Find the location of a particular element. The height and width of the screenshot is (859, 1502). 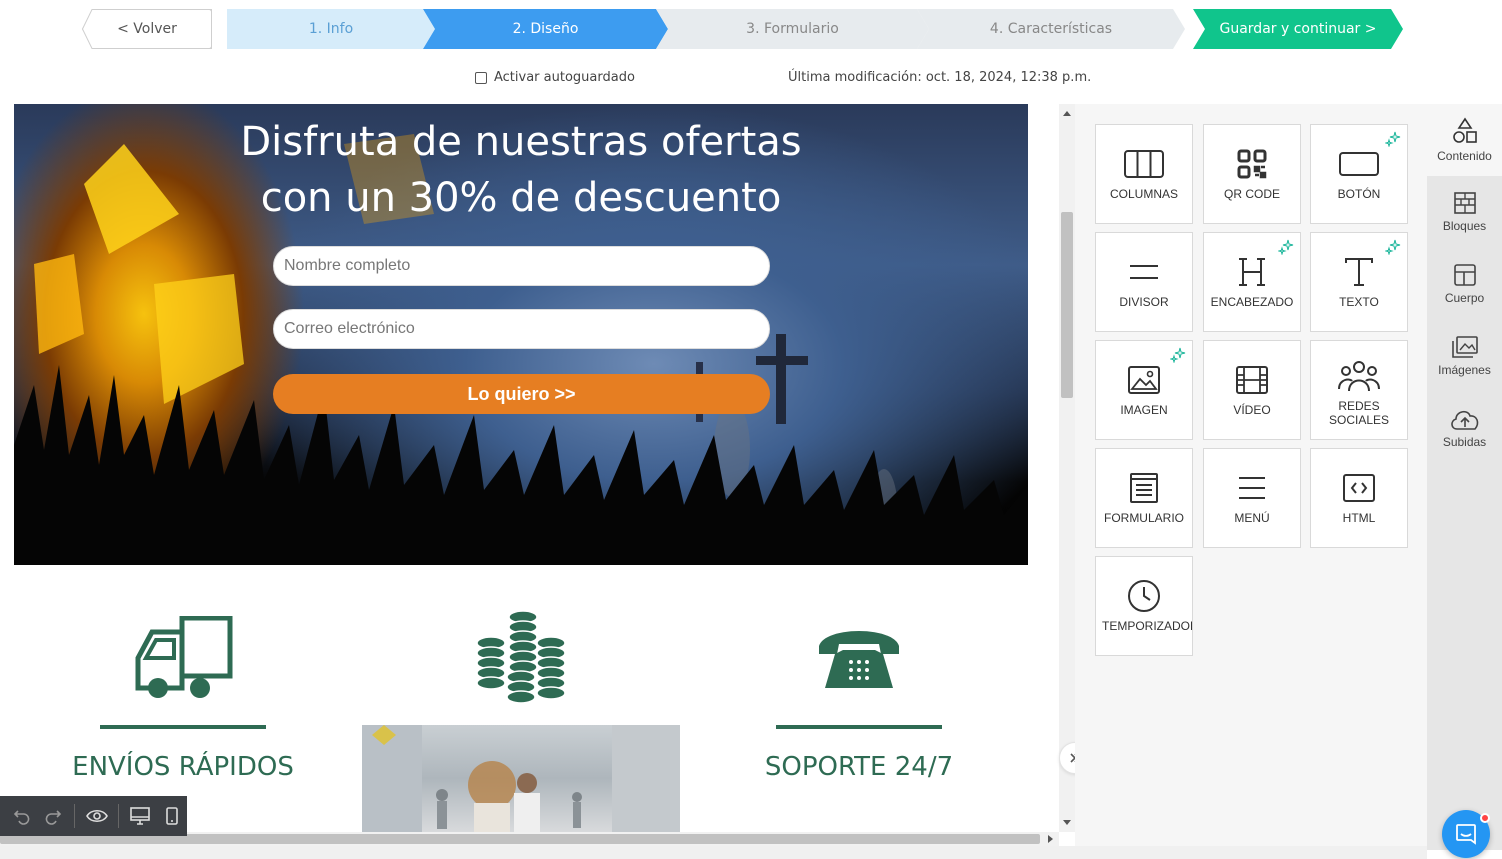

tile-label: ENCABEZADO is located at coordinates (1252, 302).